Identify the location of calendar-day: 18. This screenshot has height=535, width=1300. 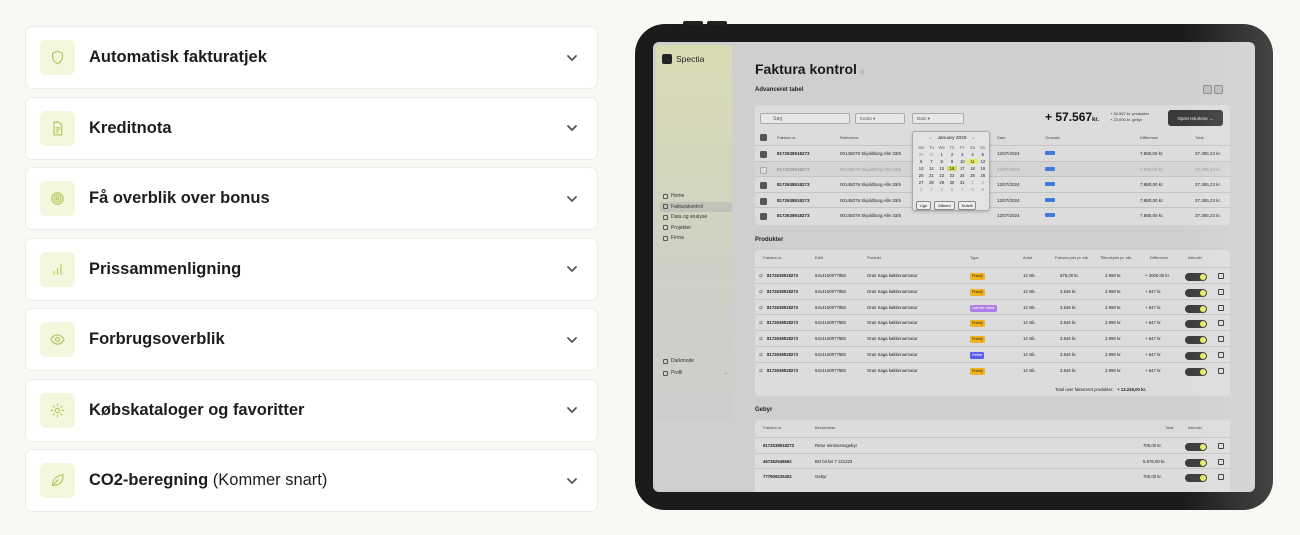
(972, 168).